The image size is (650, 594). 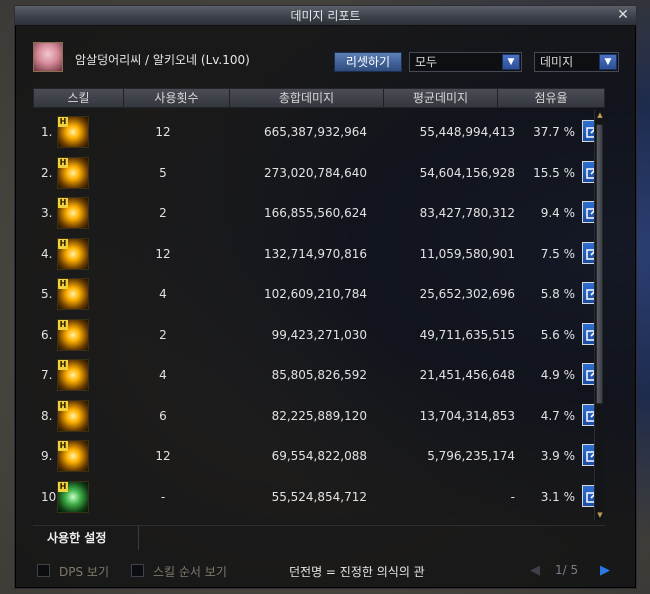 I want to click on skill-rank: 4., so click(x=47, y=253).